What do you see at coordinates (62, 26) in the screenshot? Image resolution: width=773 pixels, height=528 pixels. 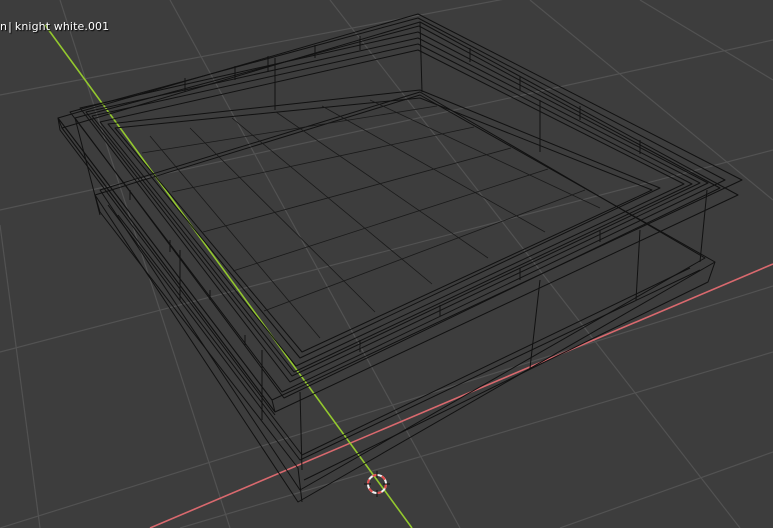 I see `active-object-name: knight white.001` at bounding box center [62, 26].